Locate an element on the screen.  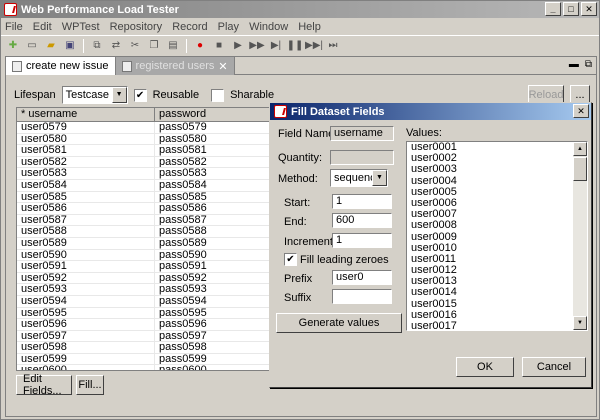
sharable-checkbox is located at coordinates (218, 95).